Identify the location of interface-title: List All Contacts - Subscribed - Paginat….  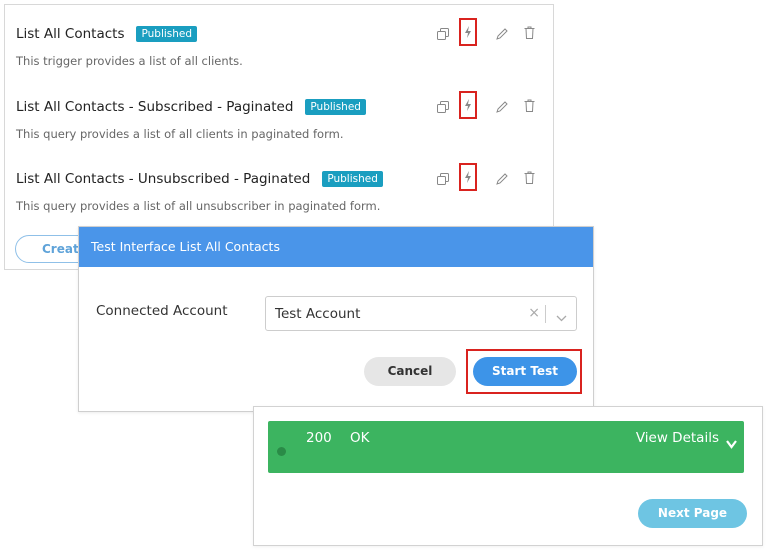
(154, 107).